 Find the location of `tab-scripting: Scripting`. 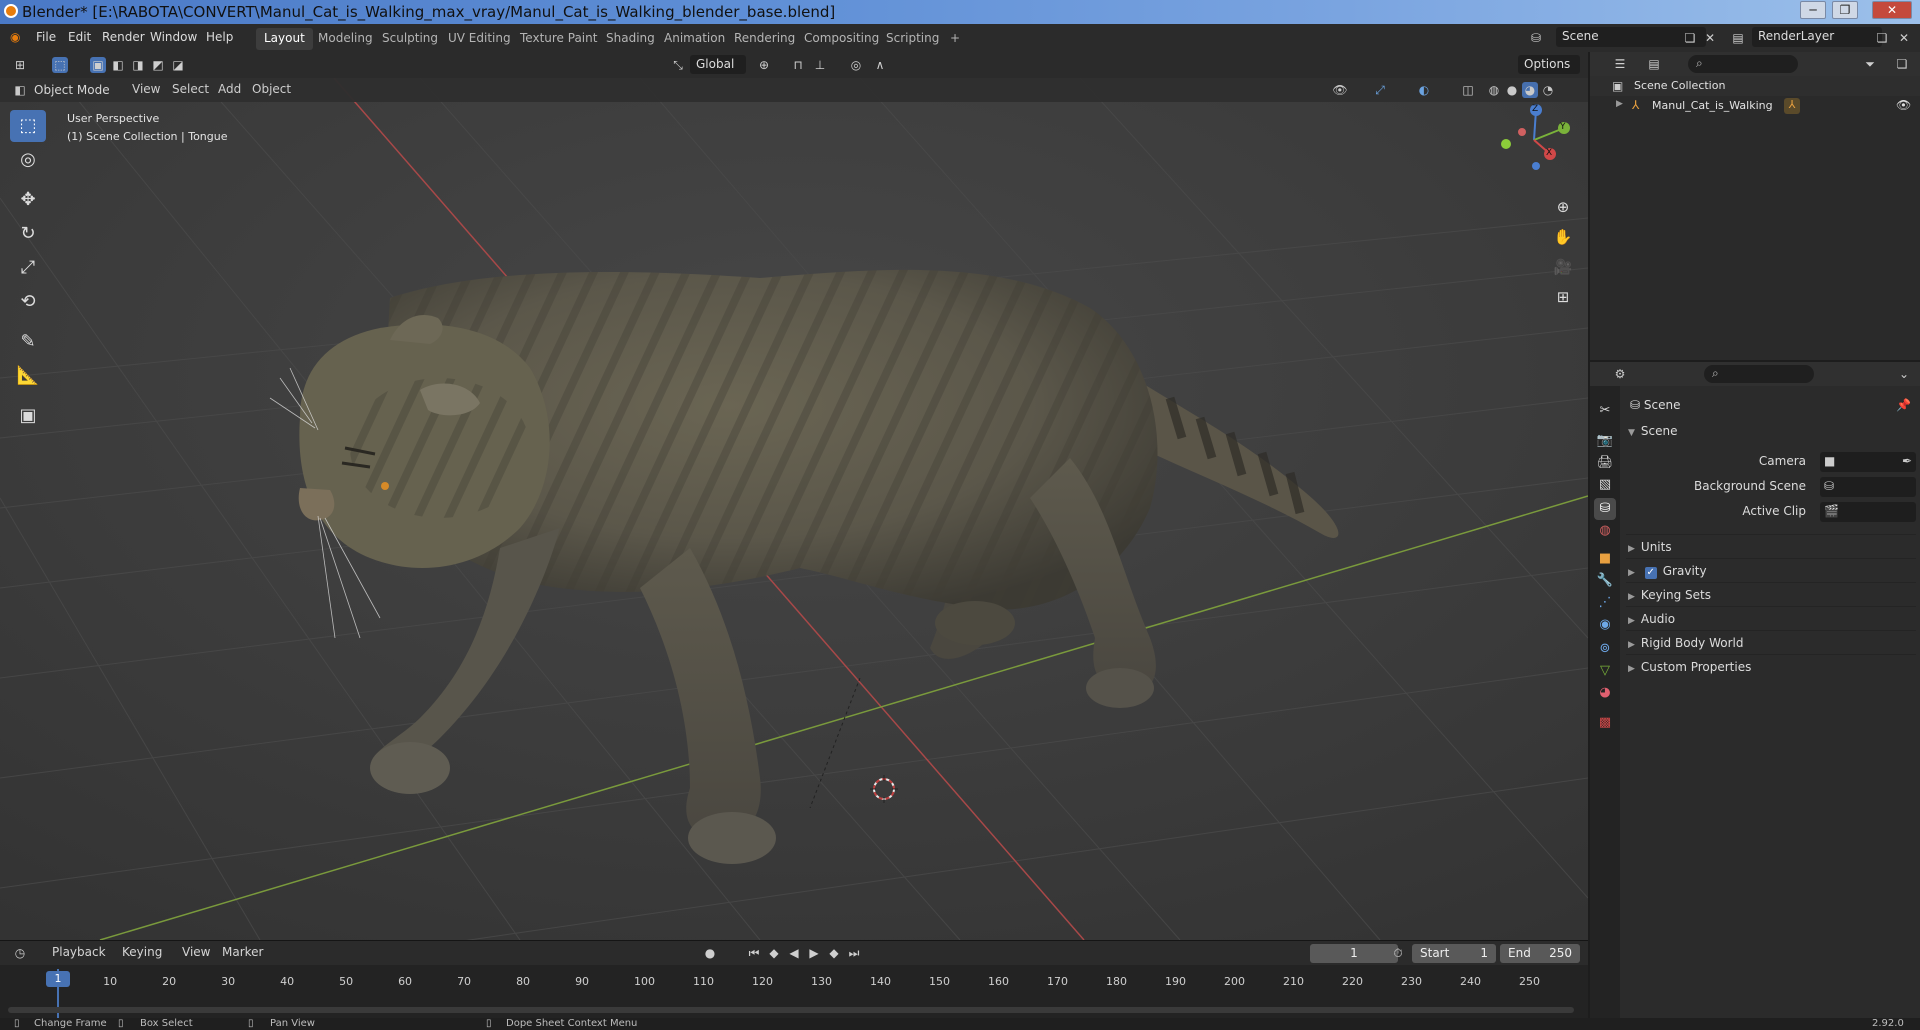

tab-scripting: Scripting is located at coordinates (912, 39).